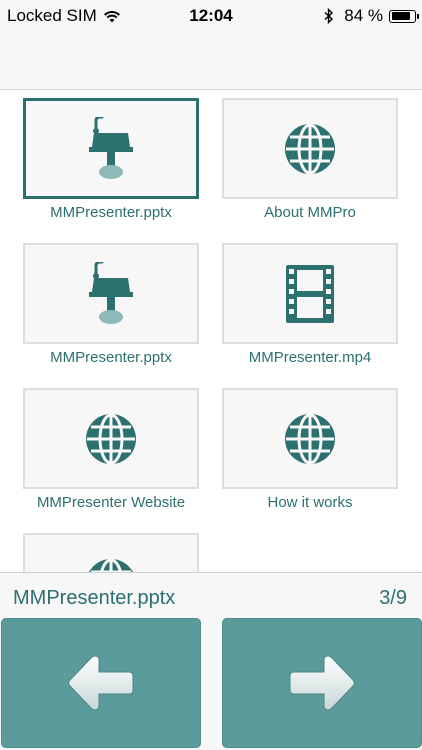 Image resolution: width=422 pixels, height=750 pixels. What do you see at coordinates (310, 212) in the screenshot?
I see `tile-label: About MMPro` at bounding box center [310, 212].